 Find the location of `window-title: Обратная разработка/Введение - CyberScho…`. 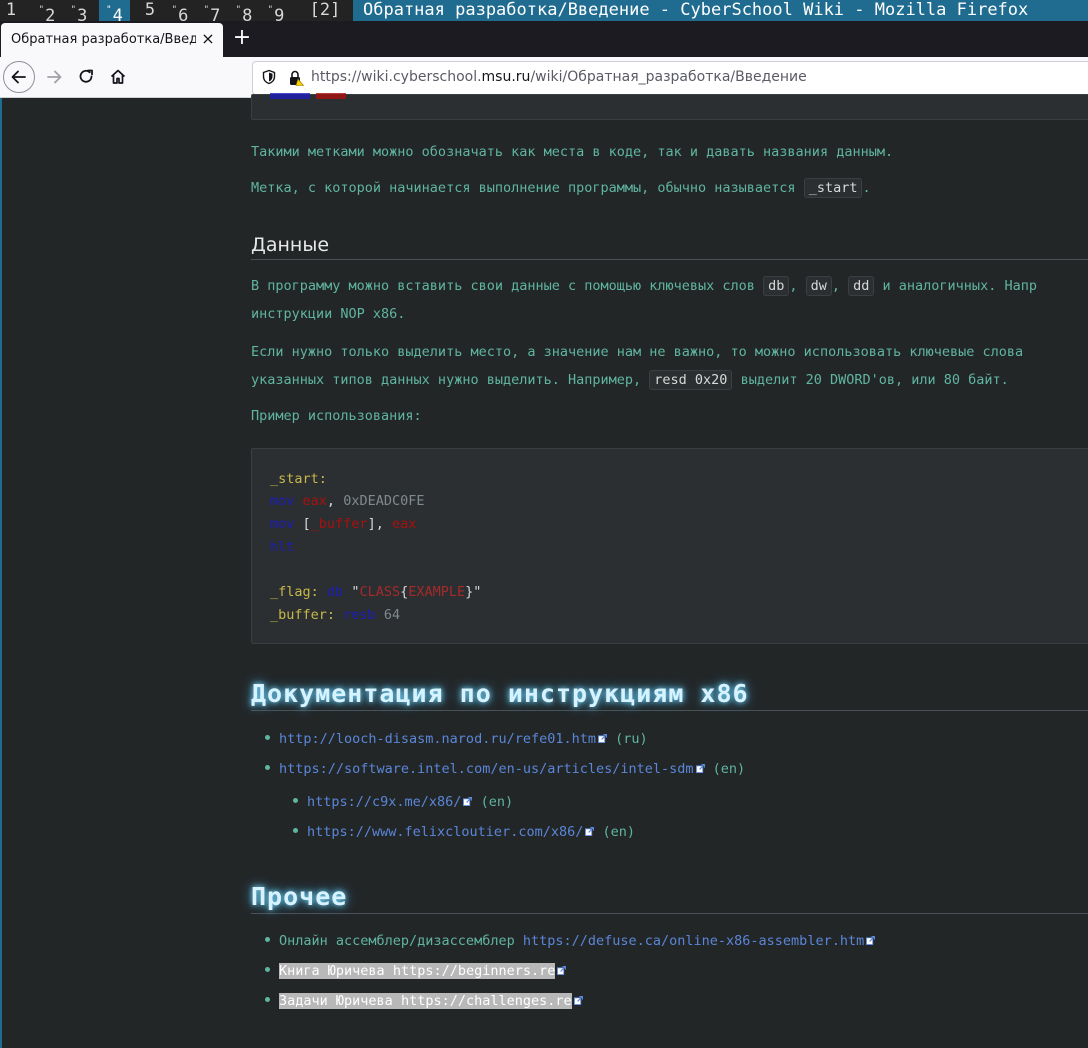

window-title: Обратная разработка/Введение - CyberScho… is located at coordinates (720, 10).